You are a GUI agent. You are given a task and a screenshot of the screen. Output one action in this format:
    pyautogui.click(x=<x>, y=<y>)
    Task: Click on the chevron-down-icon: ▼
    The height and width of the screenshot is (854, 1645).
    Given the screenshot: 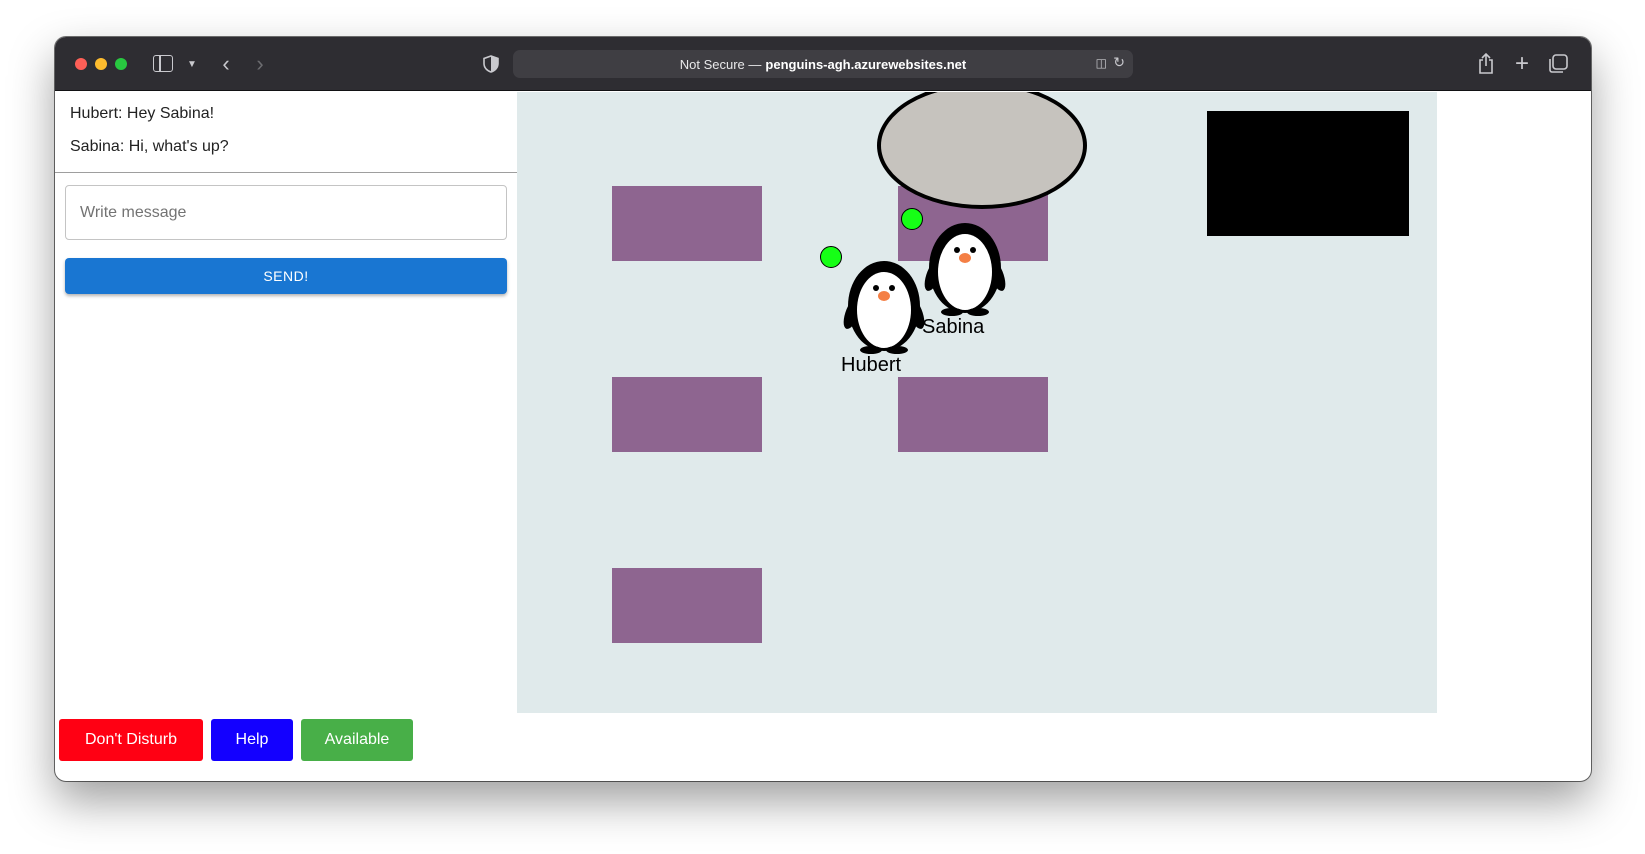 What is the action you would take?
    pyautogui.click(x=192, y=64)
    